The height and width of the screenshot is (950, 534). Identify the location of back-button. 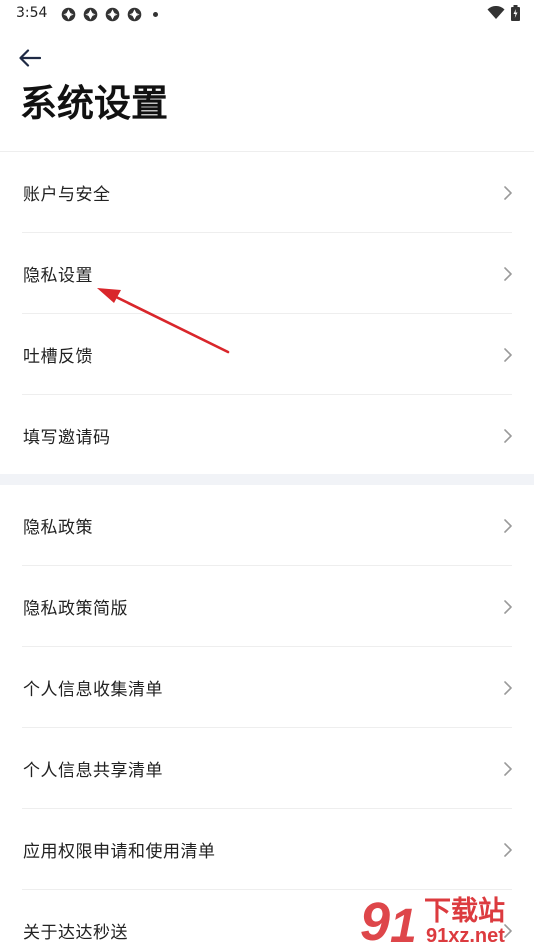
(30, 58).